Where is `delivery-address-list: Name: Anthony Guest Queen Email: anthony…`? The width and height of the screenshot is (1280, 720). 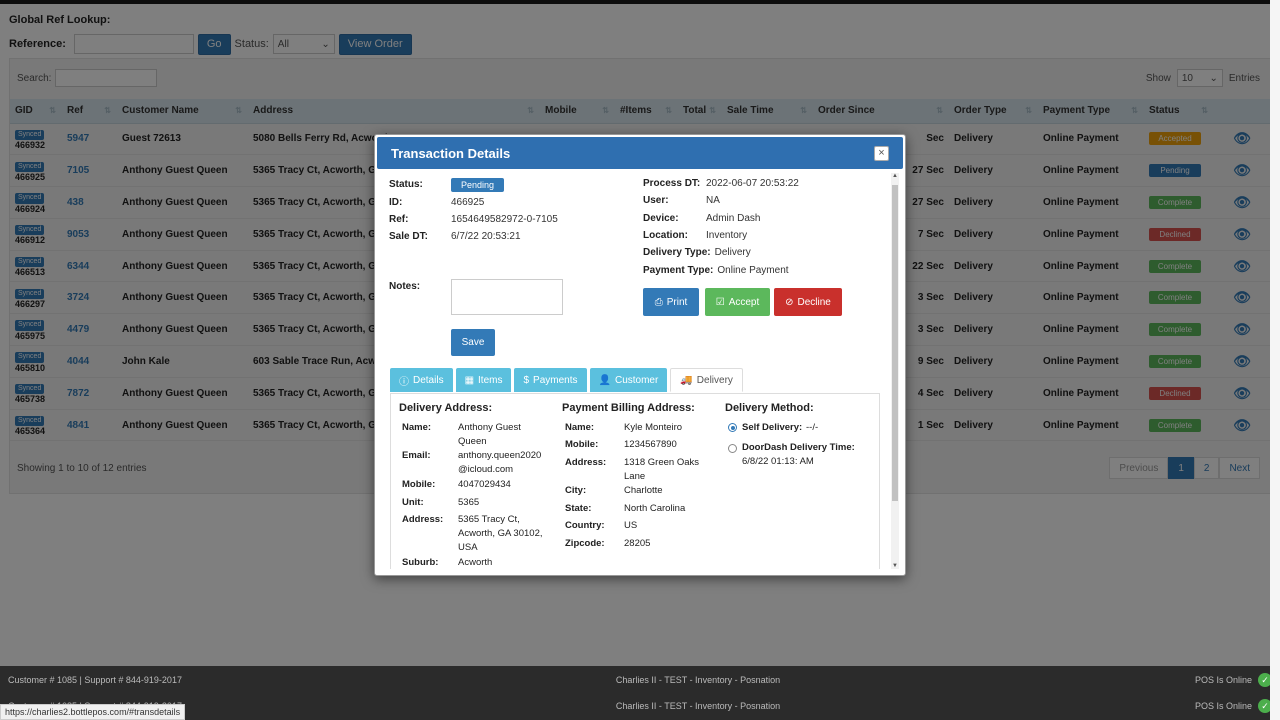
delivery-address-list: Name: Anthony Guest Queen Email: anthony… is located at coordinates (472, 495).